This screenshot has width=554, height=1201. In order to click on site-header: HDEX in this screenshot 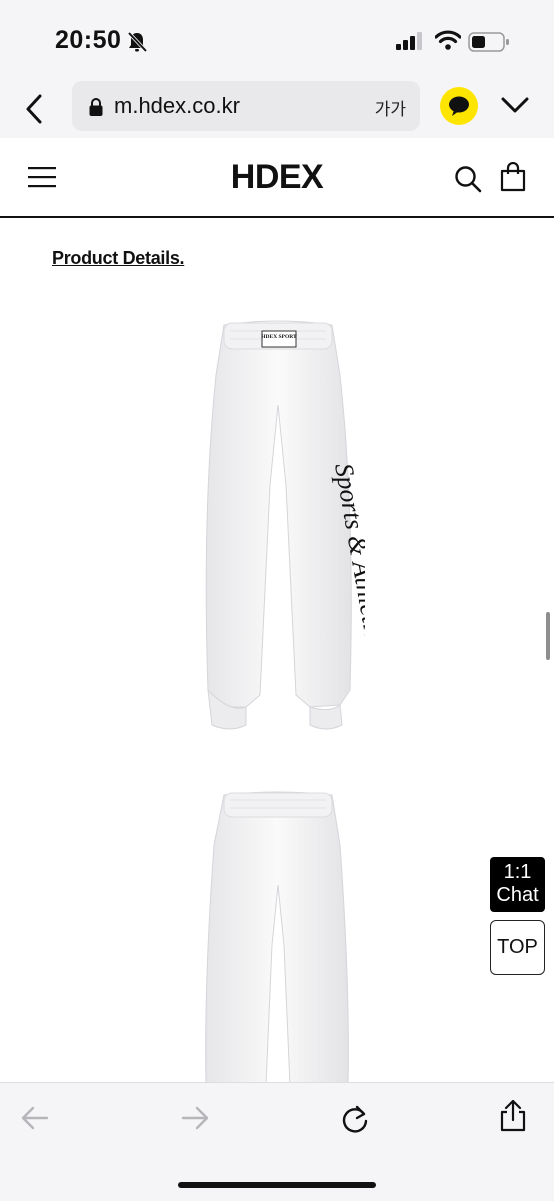, I will do `click(277, 178)`.